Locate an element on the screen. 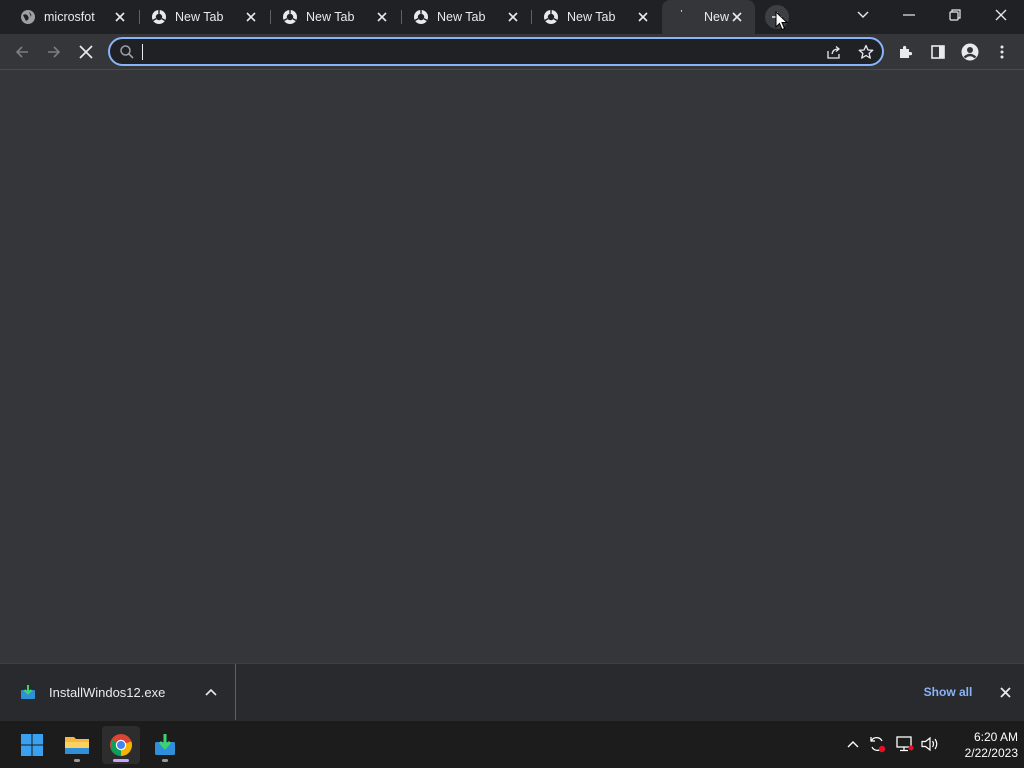 The image size is (1024, 768). restore-button is located at coordinates (955, 15).